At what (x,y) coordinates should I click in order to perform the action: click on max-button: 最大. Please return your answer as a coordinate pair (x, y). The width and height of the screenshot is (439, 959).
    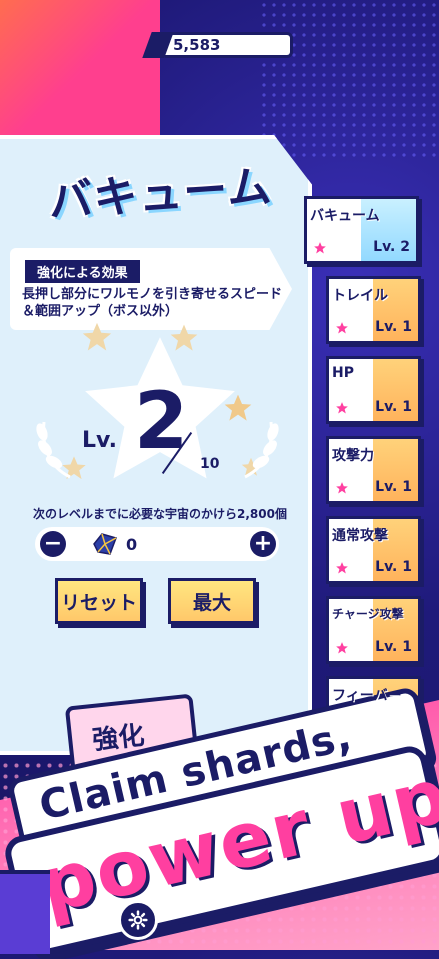
    Looking at the image, I should click on (212, 601).